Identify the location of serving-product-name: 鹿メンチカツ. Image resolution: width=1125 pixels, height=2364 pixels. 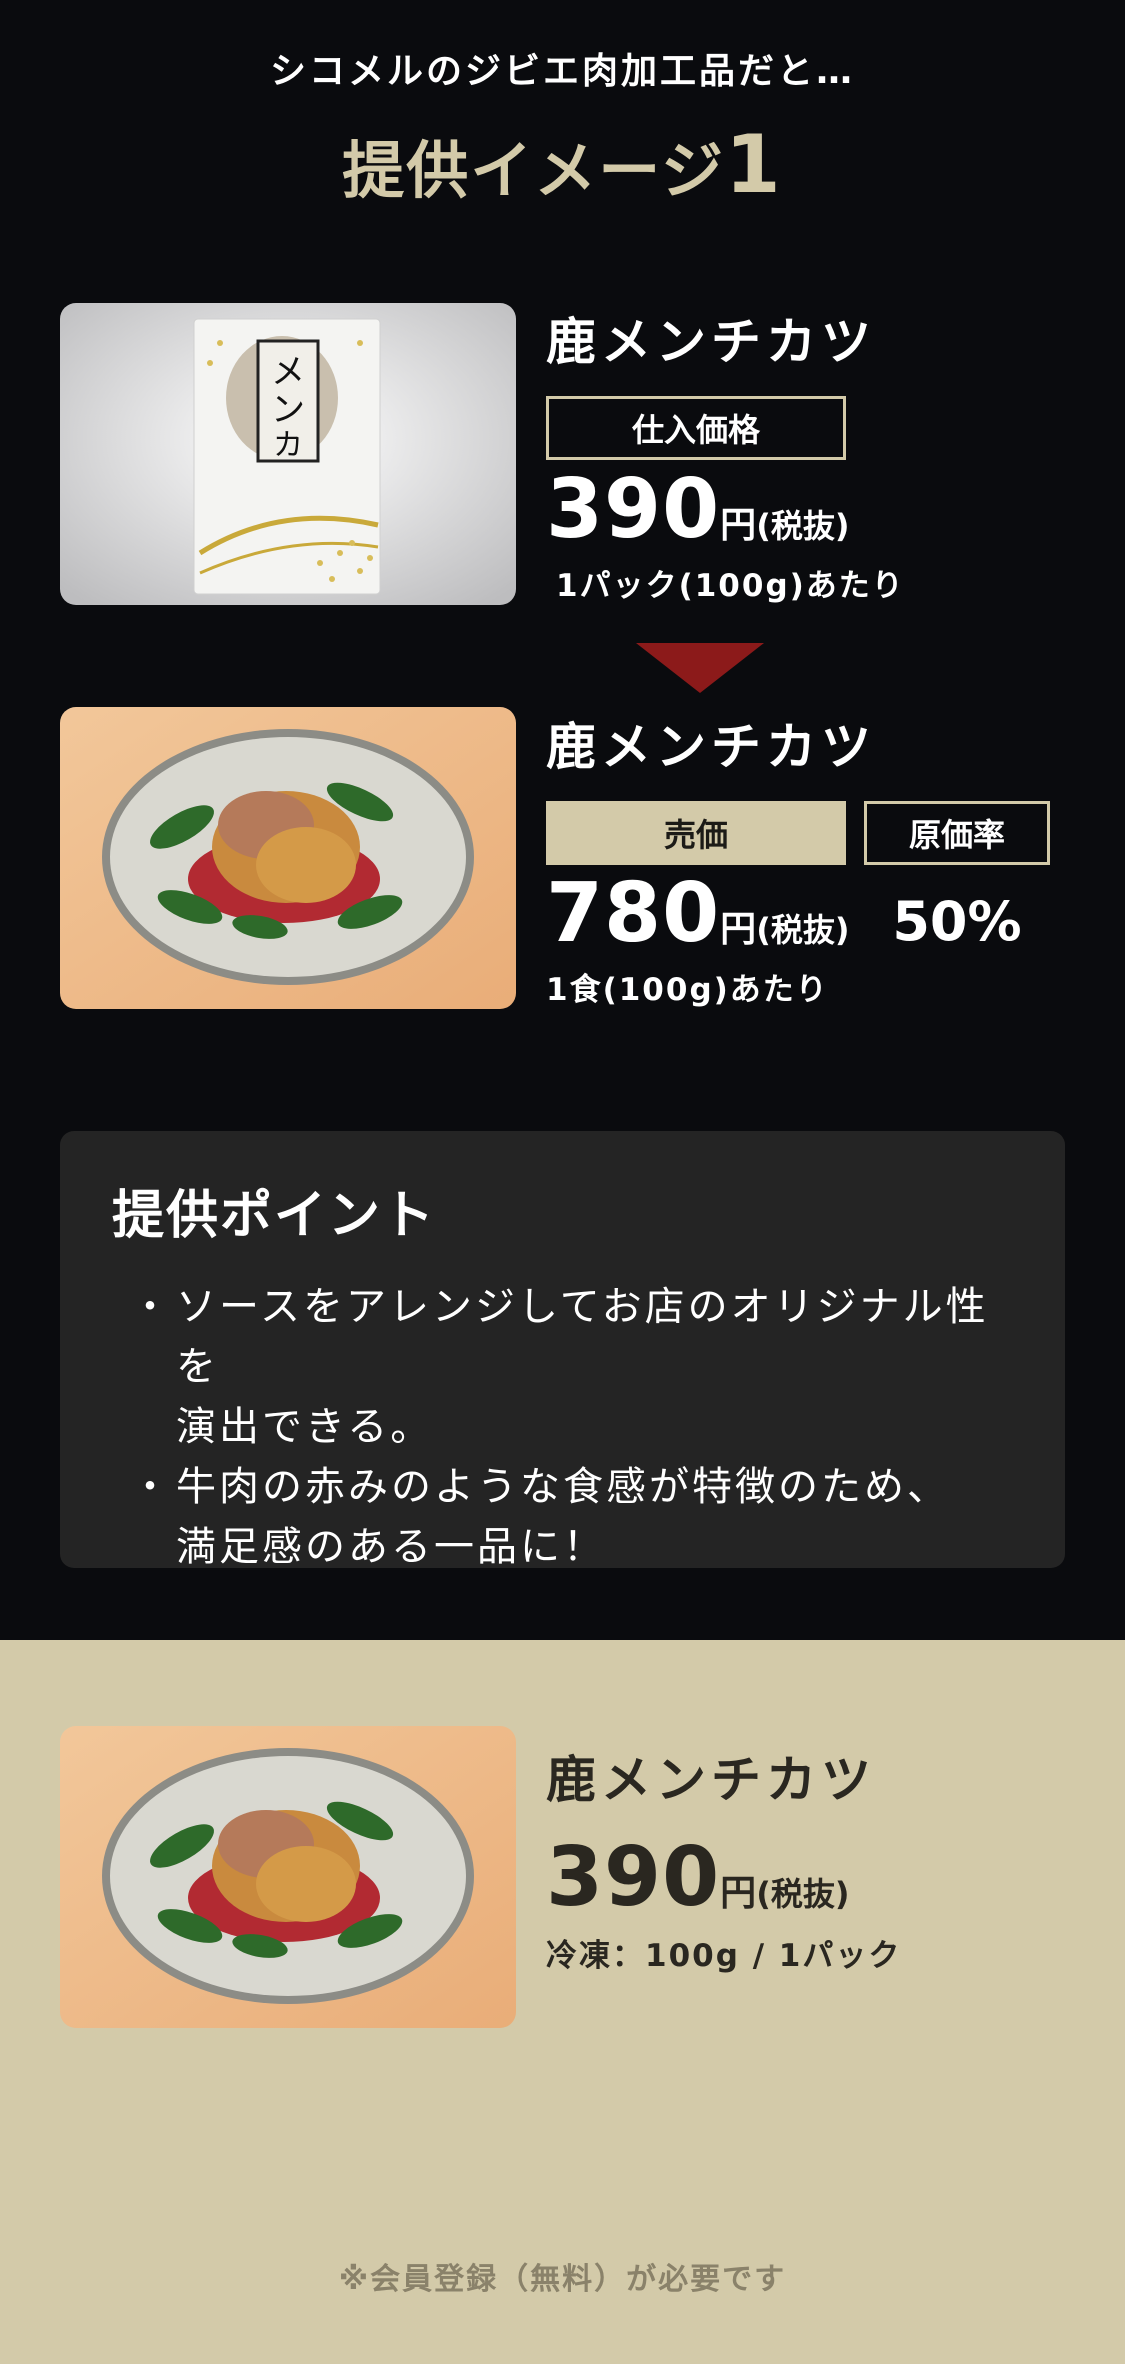
(711, 747).